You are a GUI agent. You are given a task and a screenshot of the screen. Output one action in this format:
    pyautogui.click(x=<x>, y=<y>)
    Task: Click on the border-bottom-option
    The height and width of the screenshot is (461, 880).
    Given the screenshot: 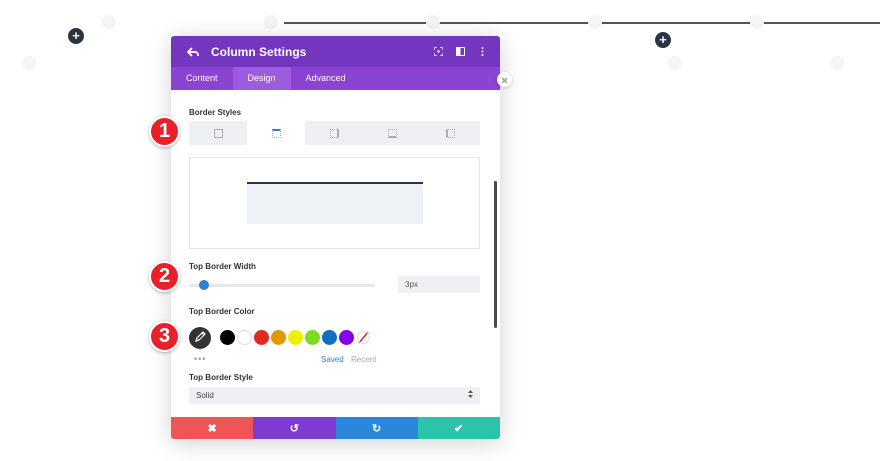 What is the action you would take?
    pyautogui.click(x=393, y=133)
    